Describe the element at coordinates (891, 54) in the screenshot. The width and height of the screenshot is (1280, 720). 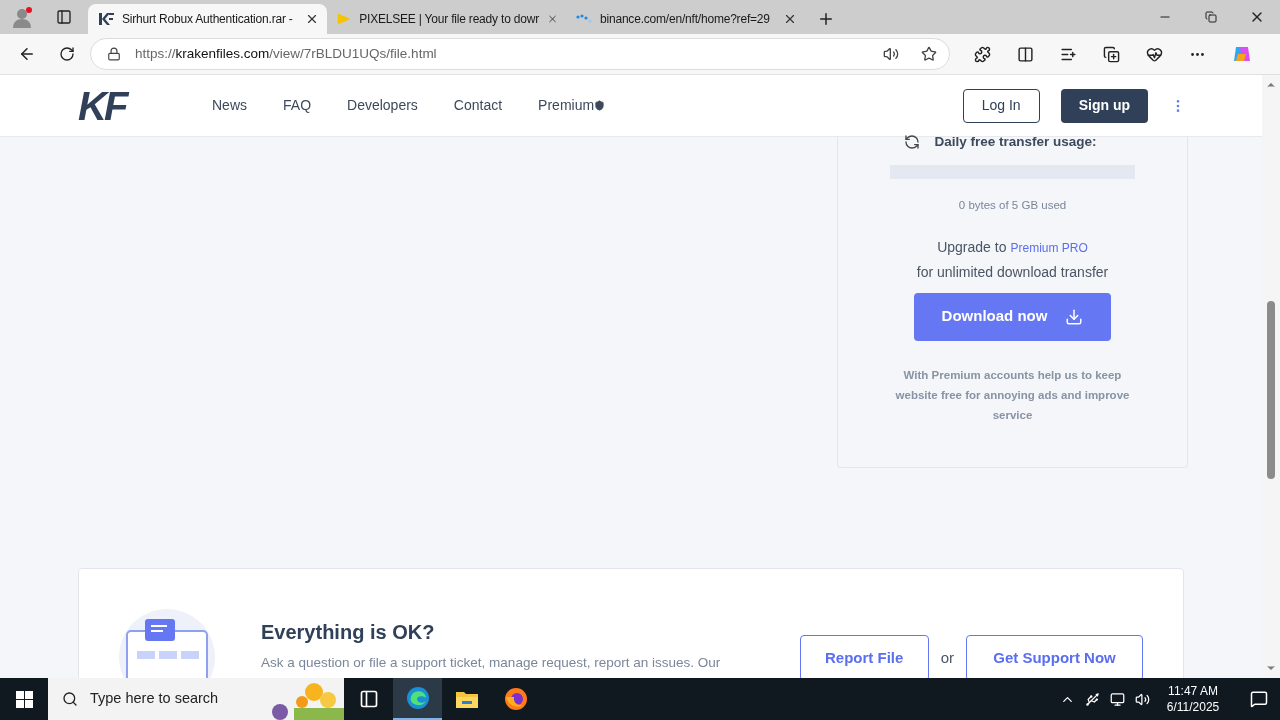
I see `read-aloud-icon` at that location.